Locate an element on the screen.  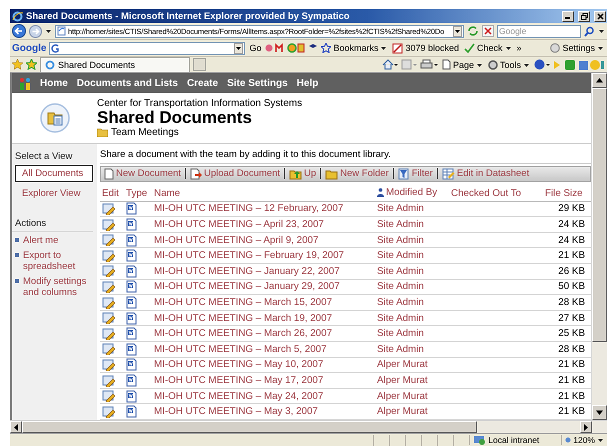
popup-blocker-button: 3079 blocked is located at coordinates (425, 48).